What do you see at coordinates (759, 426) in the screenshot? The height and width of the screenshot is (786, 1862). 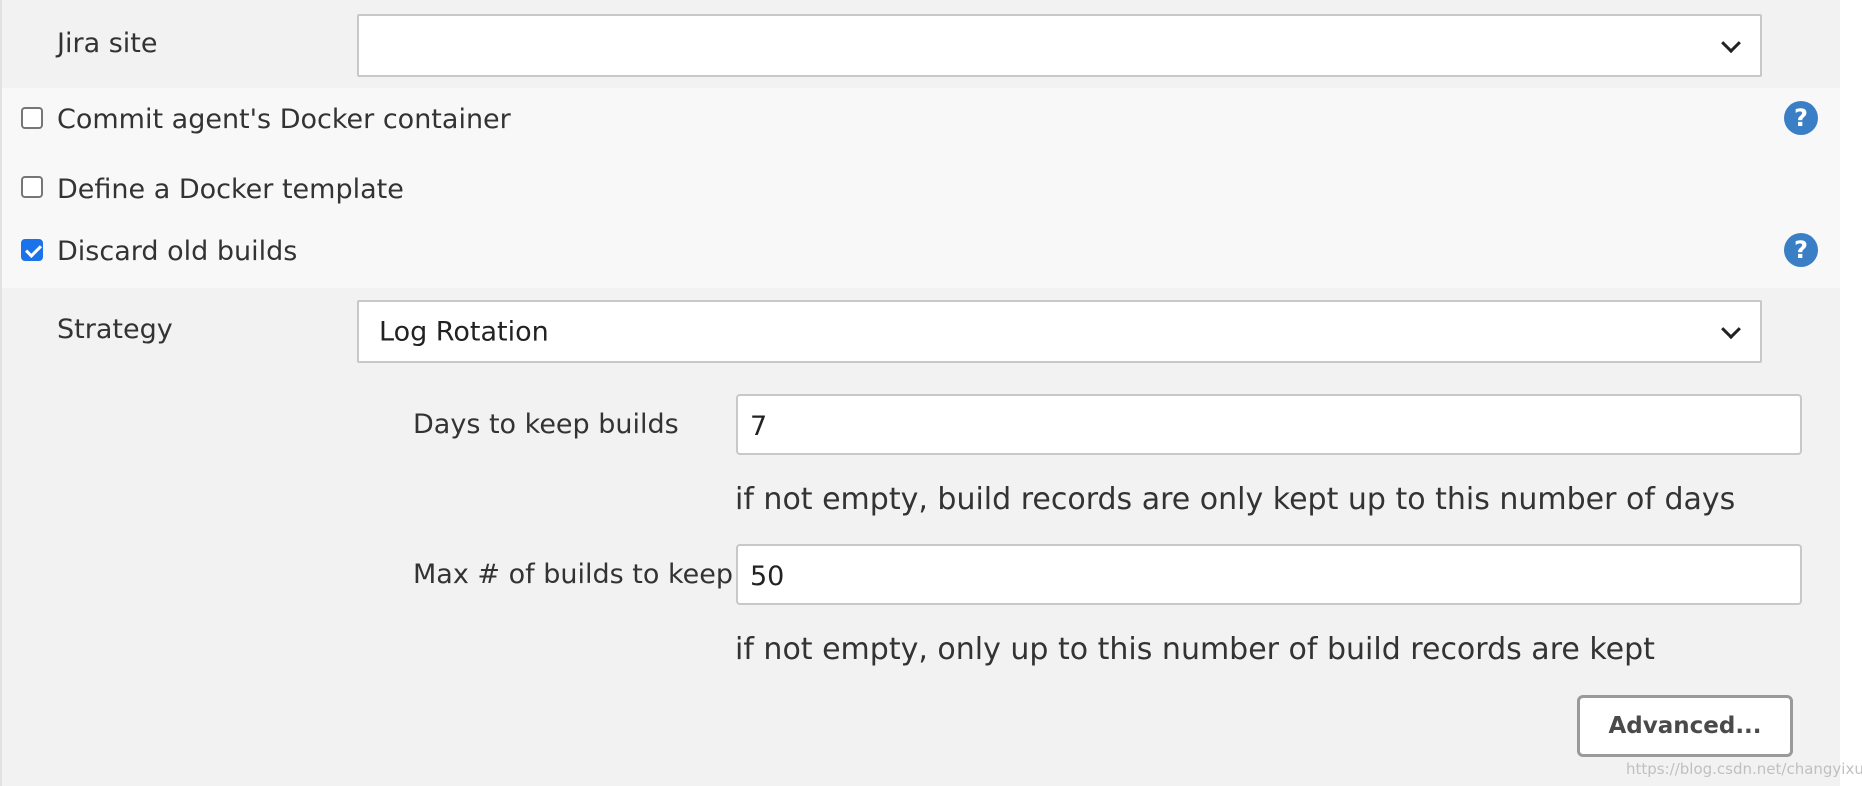 I see `days-to-keep-value: 7` at bounding box center [759, 426].